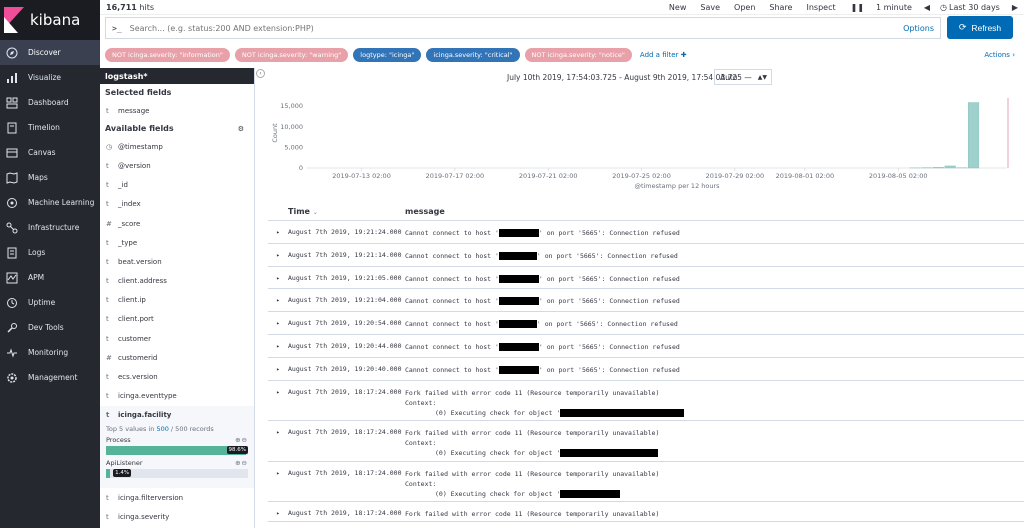  What do you see at coordinates (124, 463) in the screenshot?
I see `facility-value-name: ApiListener` at bounding box center [124, 463].